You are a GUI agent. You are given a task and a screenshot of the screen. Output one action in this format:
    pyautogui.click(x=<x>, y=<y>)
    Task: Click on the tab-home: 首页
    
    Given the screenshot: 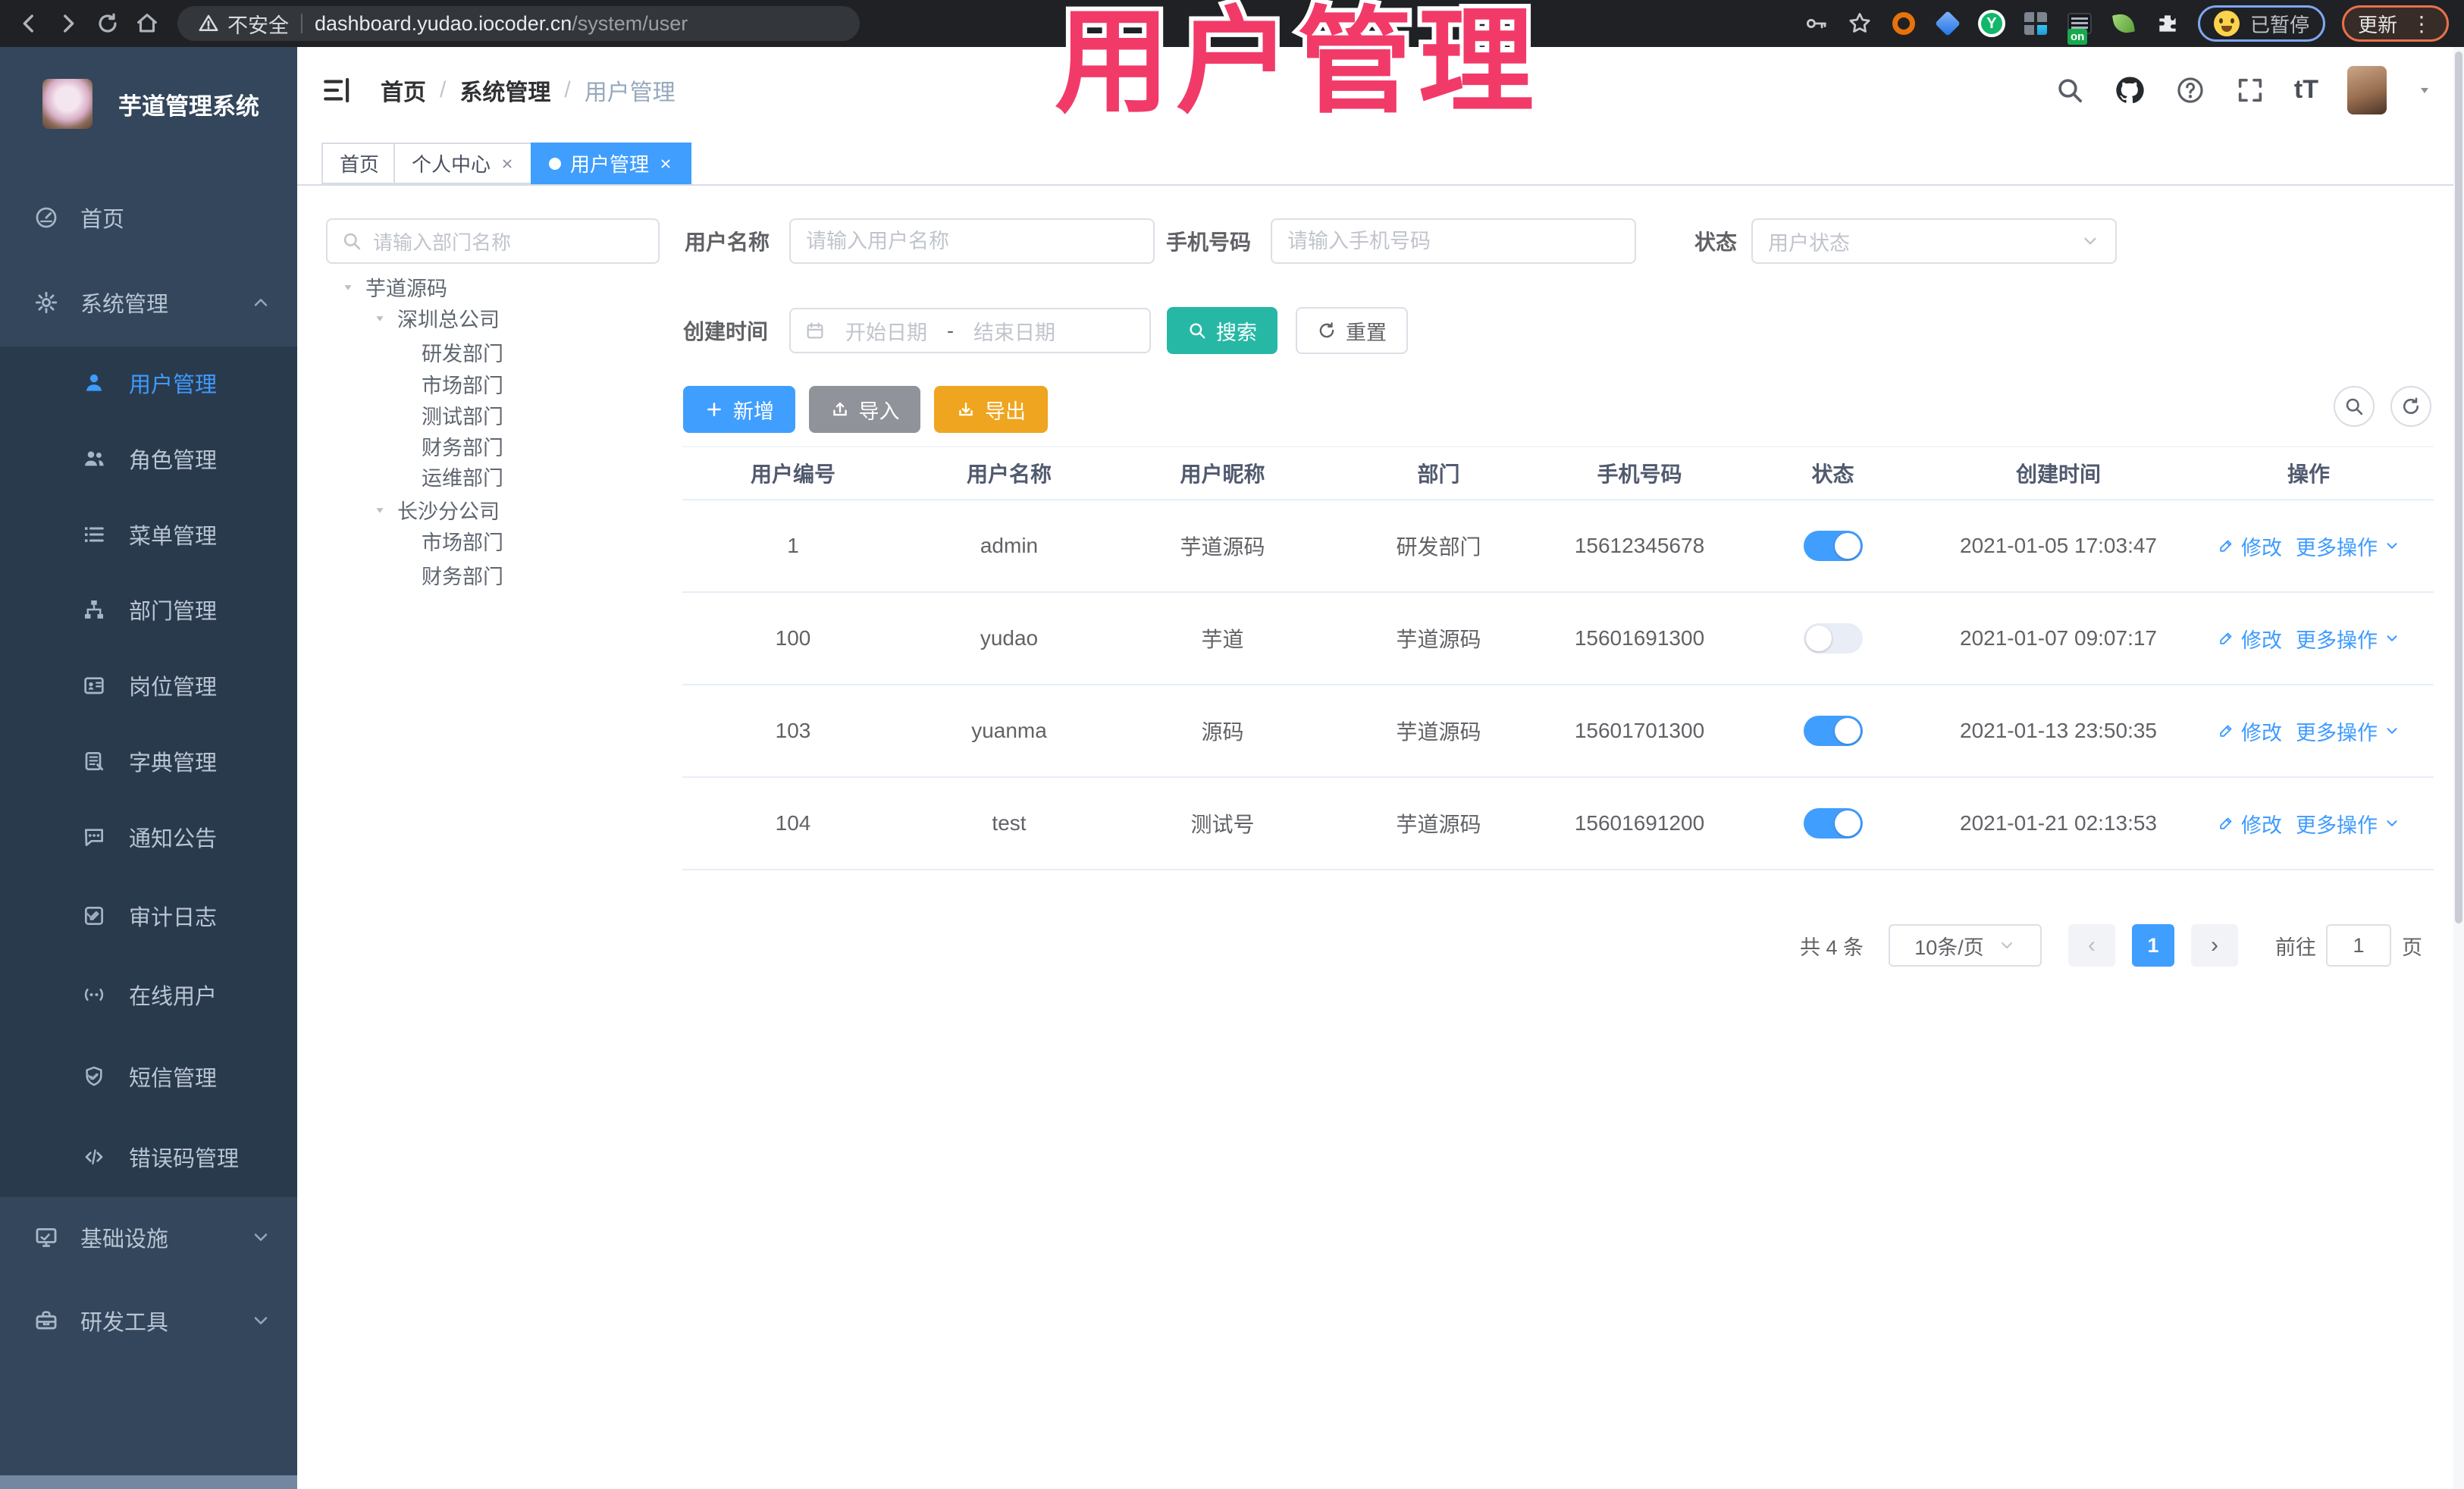 What is the action you would take?
    pyautogui.click(x=359, y=164)
    